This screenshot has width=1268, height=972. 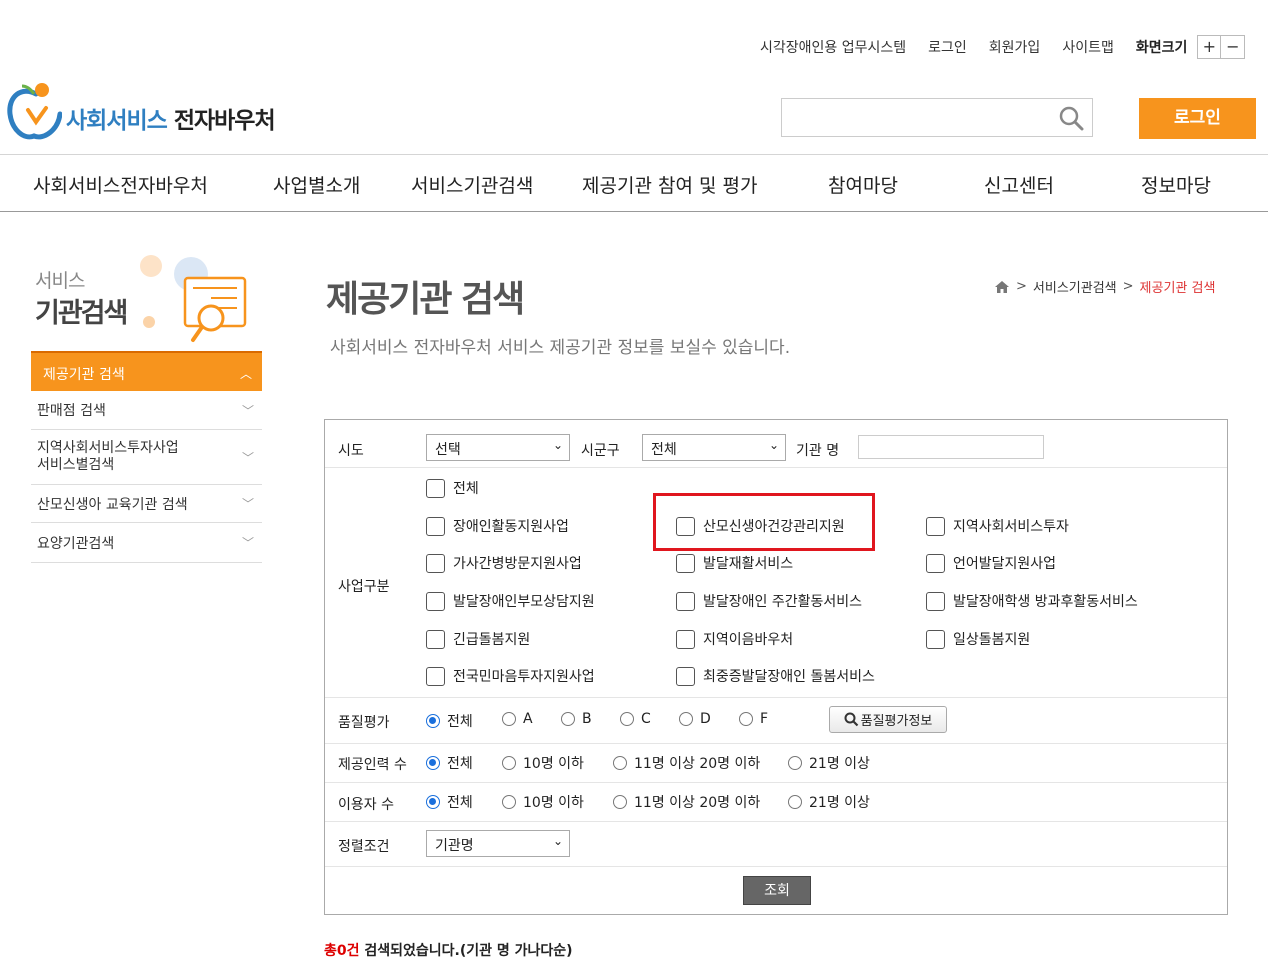 I want to click on checkbox-biz-item: 일상돌봄지원, so click(x=978, y=639).